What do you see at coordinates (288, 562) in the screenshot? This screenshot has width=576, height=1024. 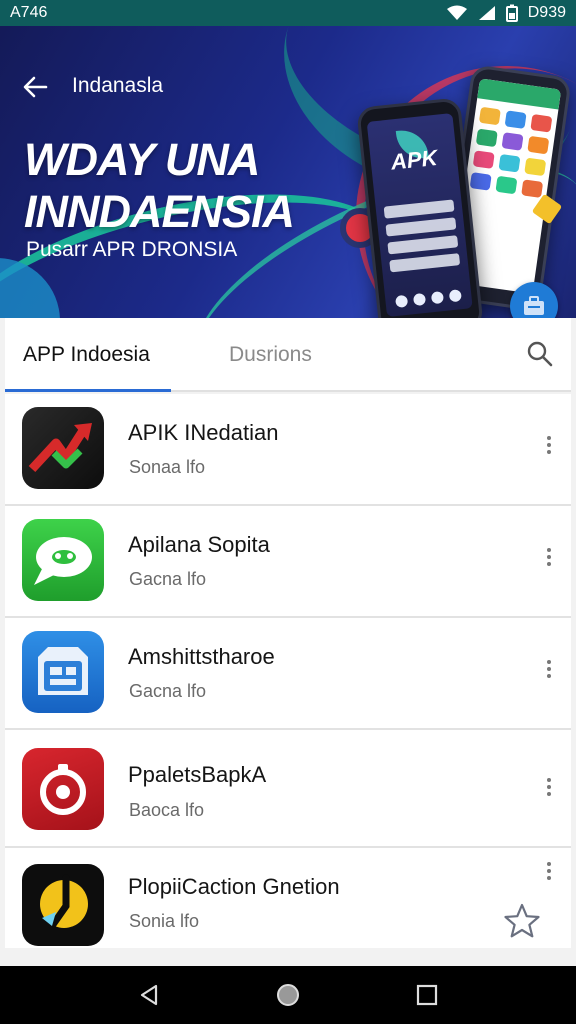 I see `list-item: Apilana Sopita Gacna lfo` at bounding box center [288, 562].